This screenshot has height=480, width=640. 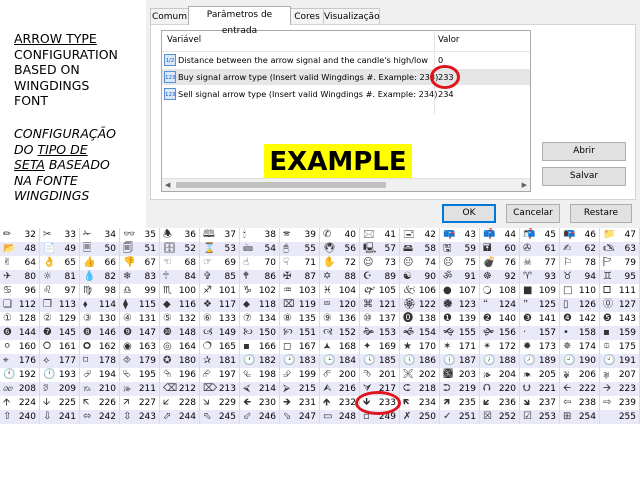 I want to click on wingdings-cell: 🕘 190, so click(x=580, y=361).